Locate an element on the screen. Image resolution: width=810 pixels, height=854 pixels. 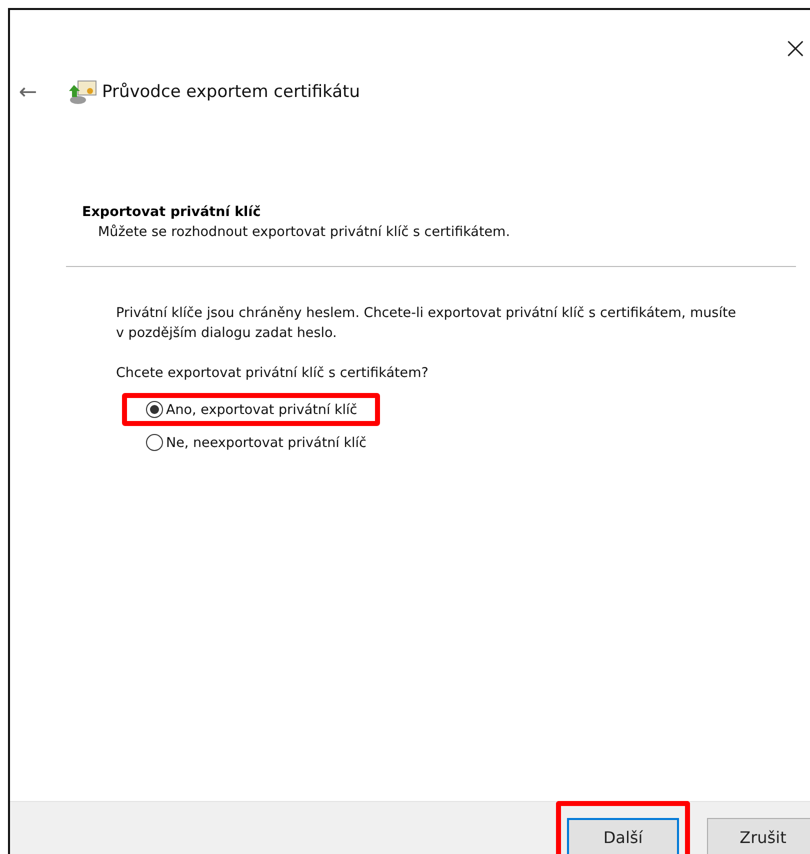
highlighted-radio-option: Ano, exportovat privátní klíč is located at coordinates (251, 409).